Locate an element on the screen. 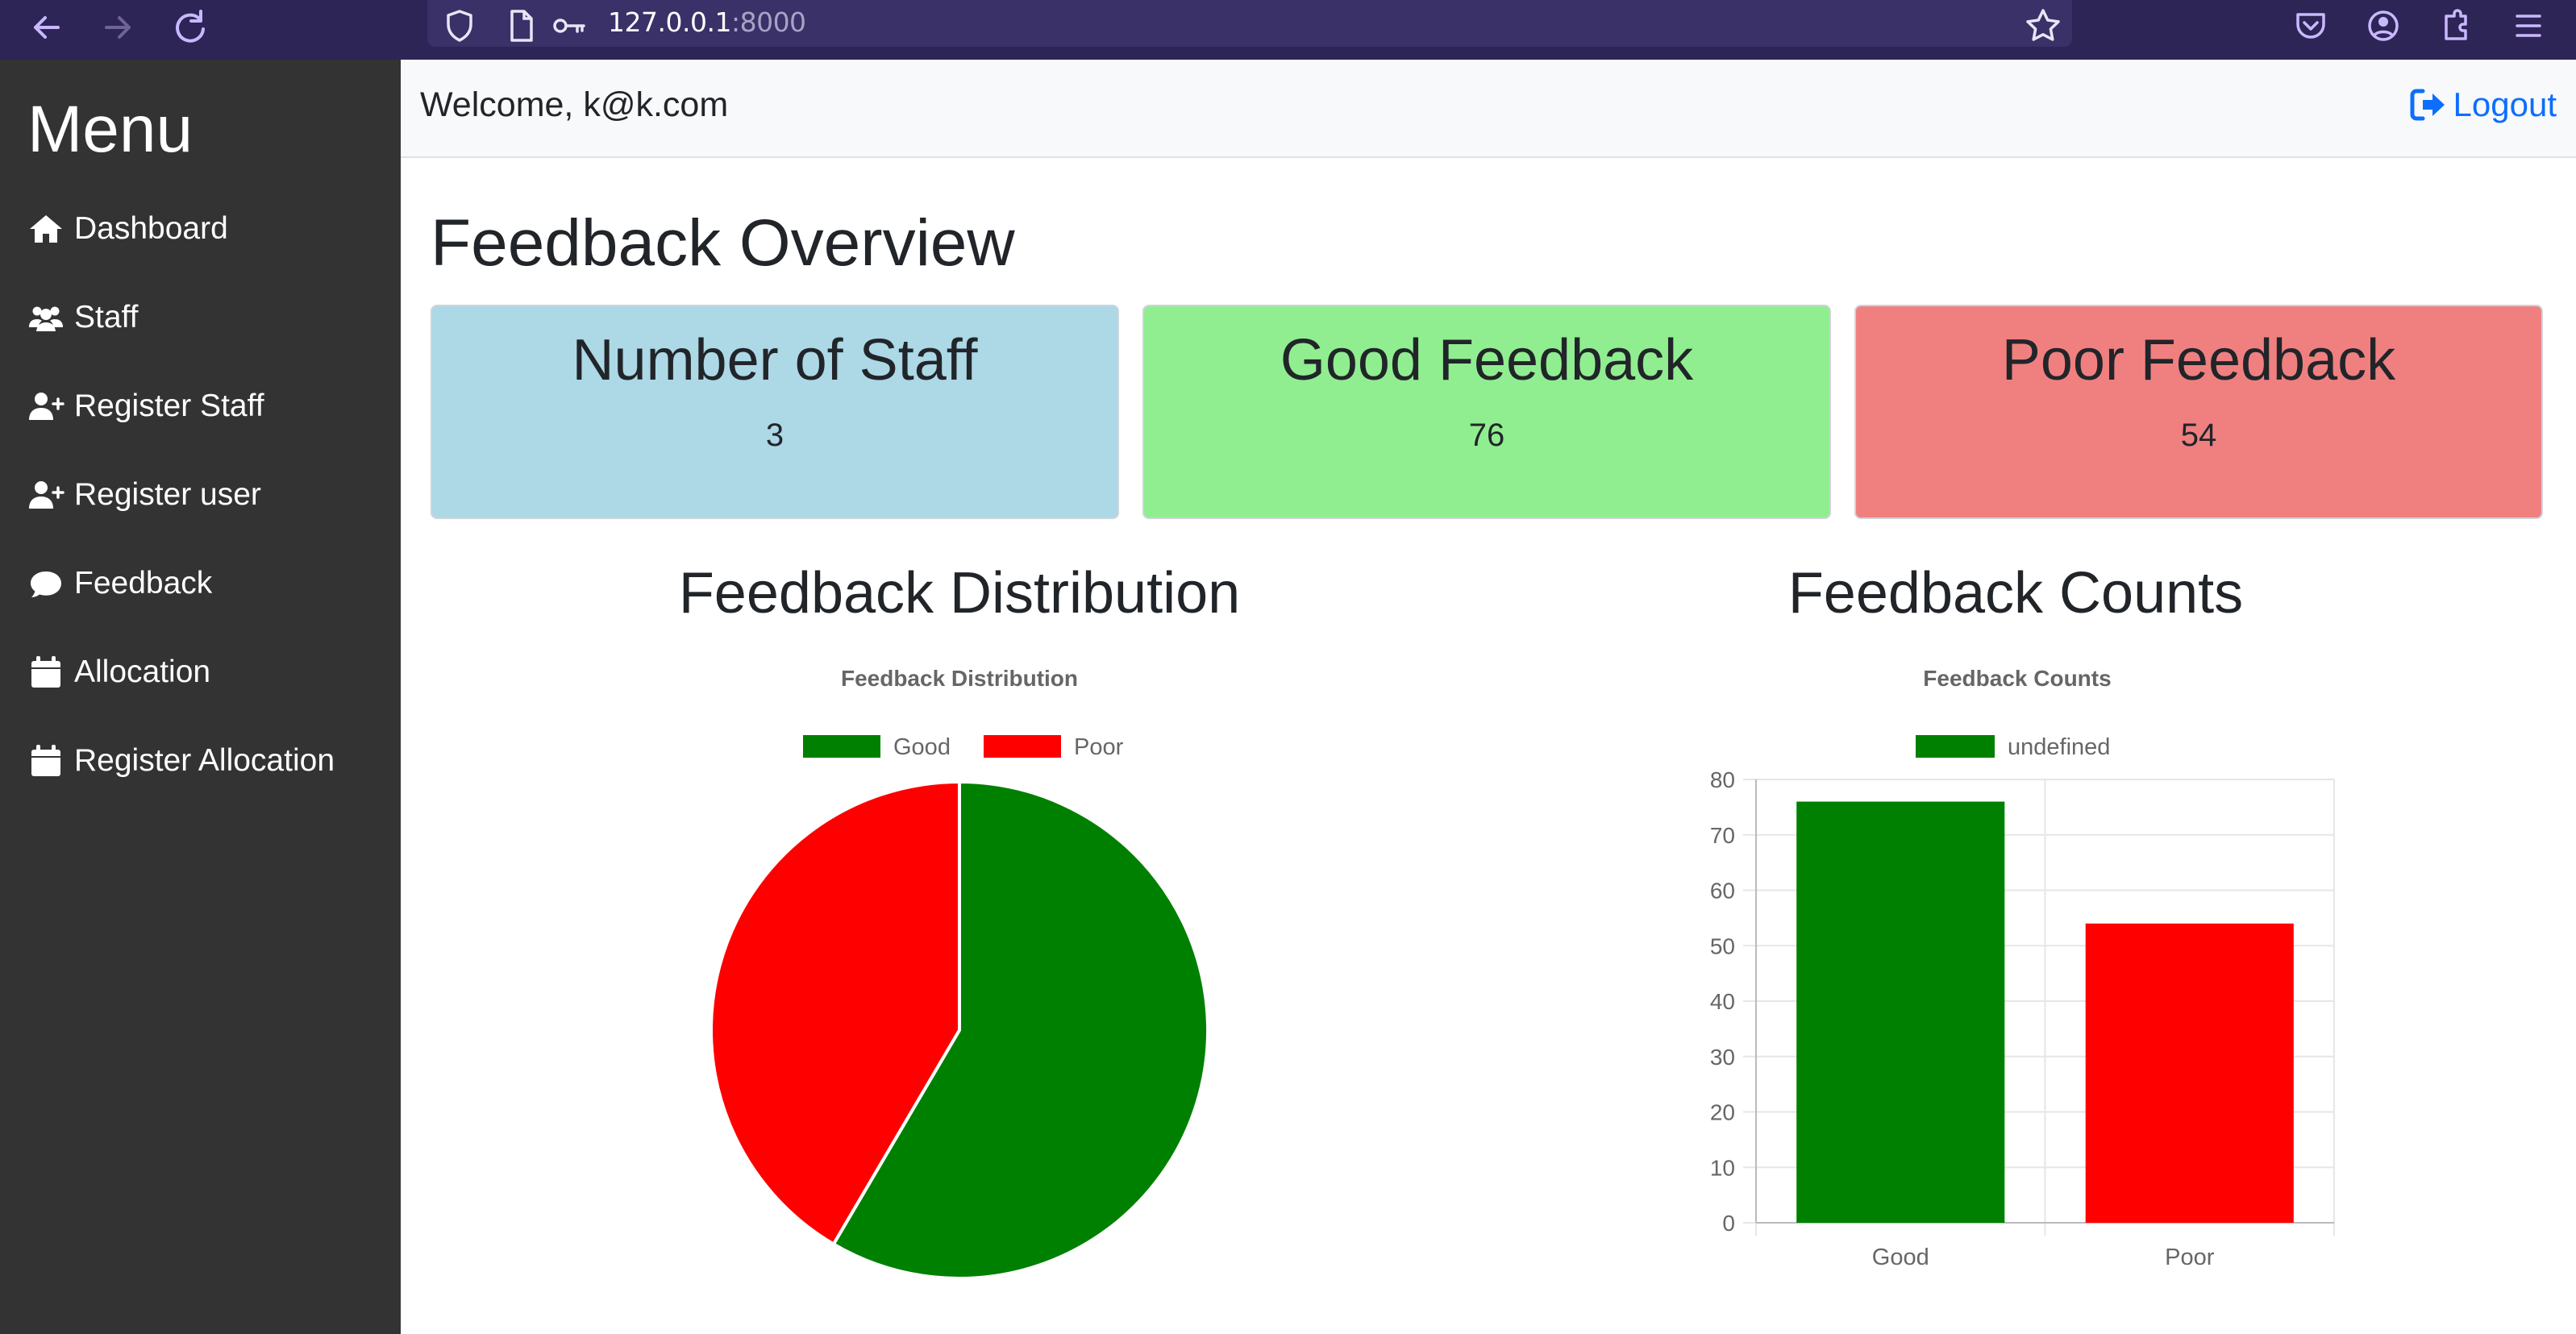 This screenshot has width=2576, height=1334. legend-label: undefined is located at coordinates (2059, 747).